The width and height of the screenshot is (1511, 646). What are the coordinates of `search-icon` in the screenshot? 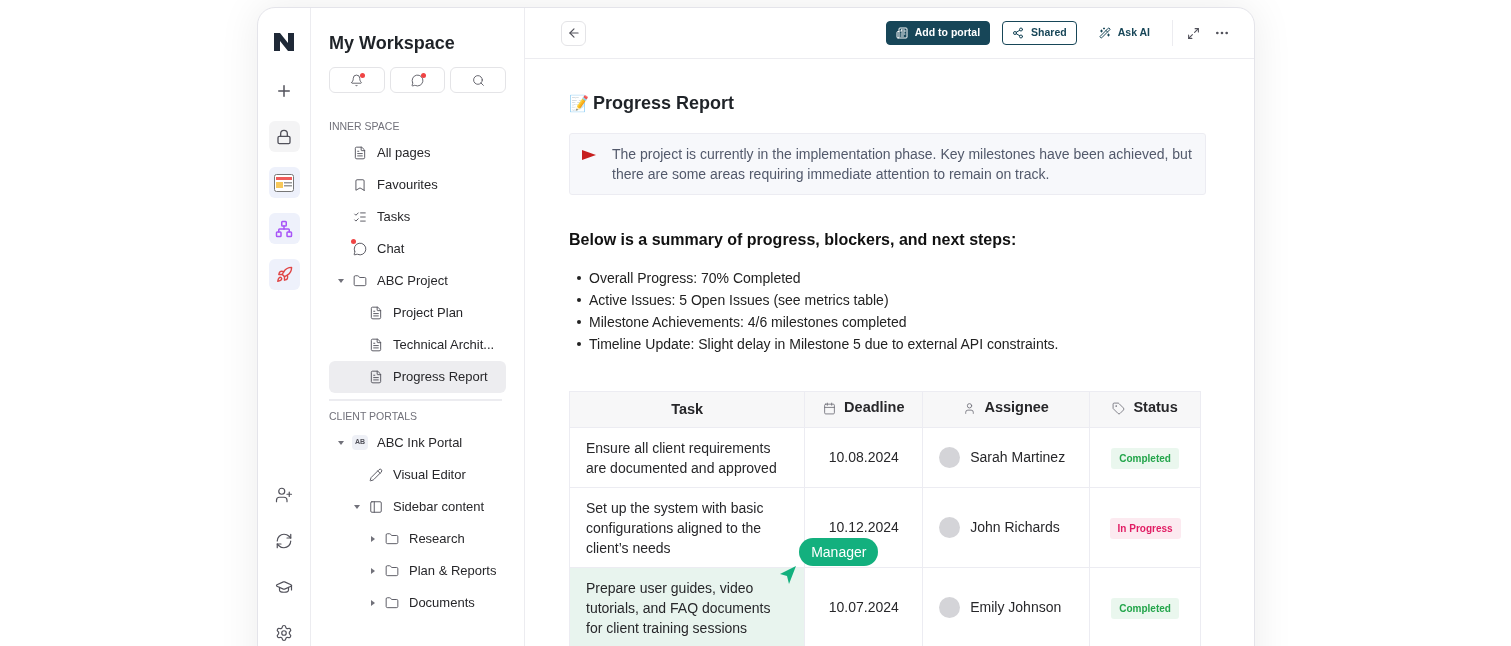 It's located at (478, 80).